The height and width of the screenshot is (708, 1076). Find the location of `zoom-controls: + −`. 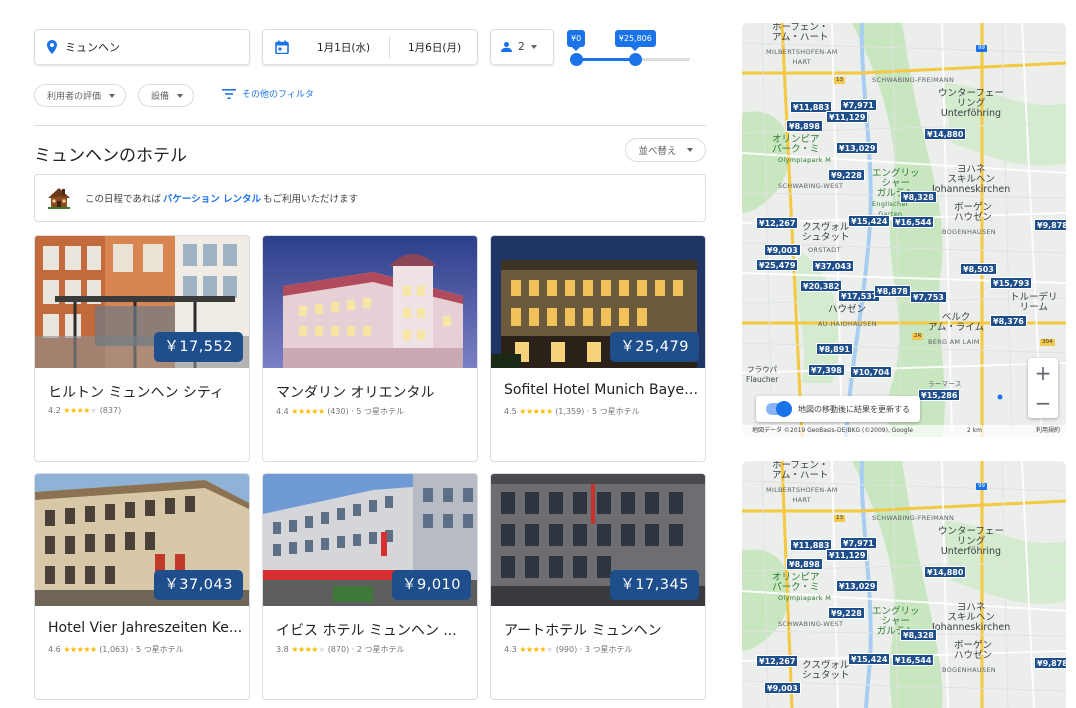

zoom-controls: + − is located at coordinates (1043, 388).